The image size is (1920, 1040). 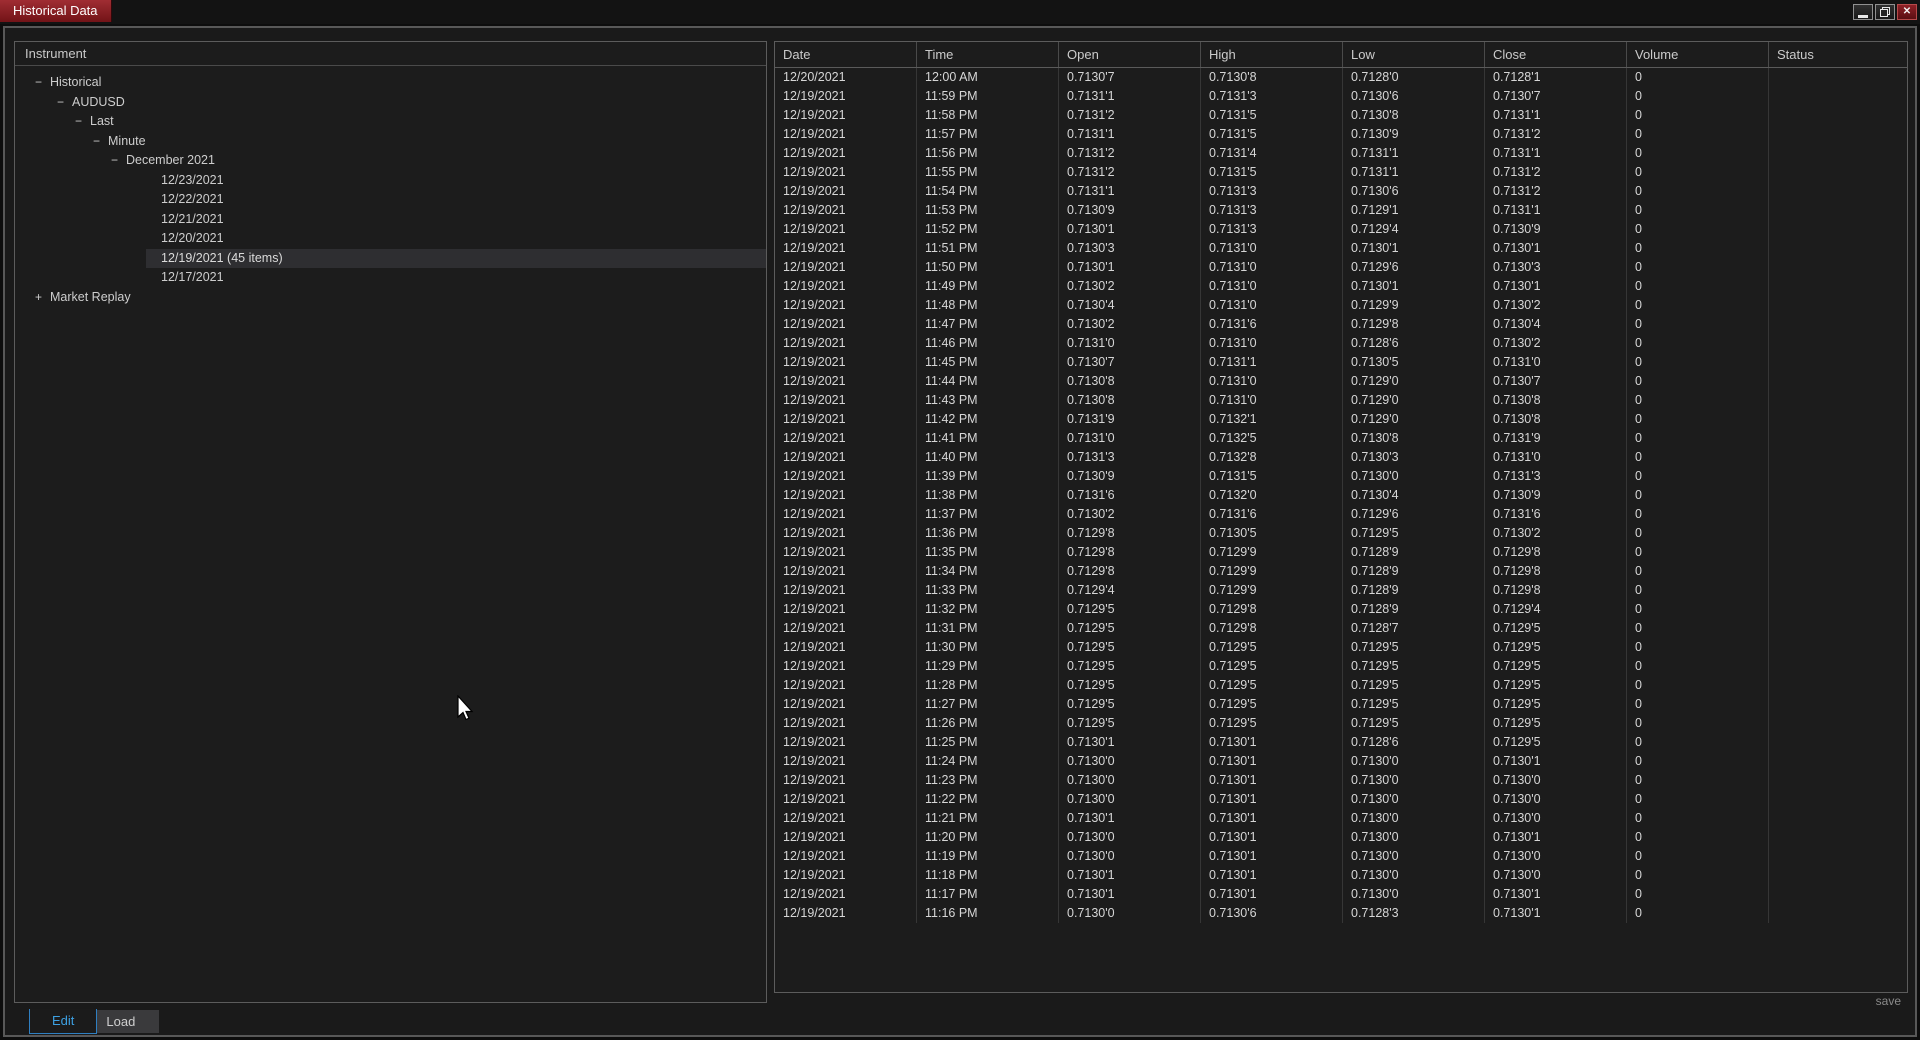 I want to click on expand-icon: +, so click(x=42, y=298).